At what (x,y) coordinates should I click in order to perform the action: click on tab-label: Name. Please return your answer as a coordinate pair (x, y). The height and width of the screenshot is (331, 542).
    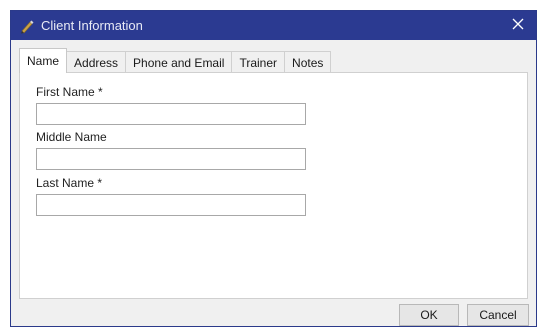
    Looking at the image, I should click on (43, 61).